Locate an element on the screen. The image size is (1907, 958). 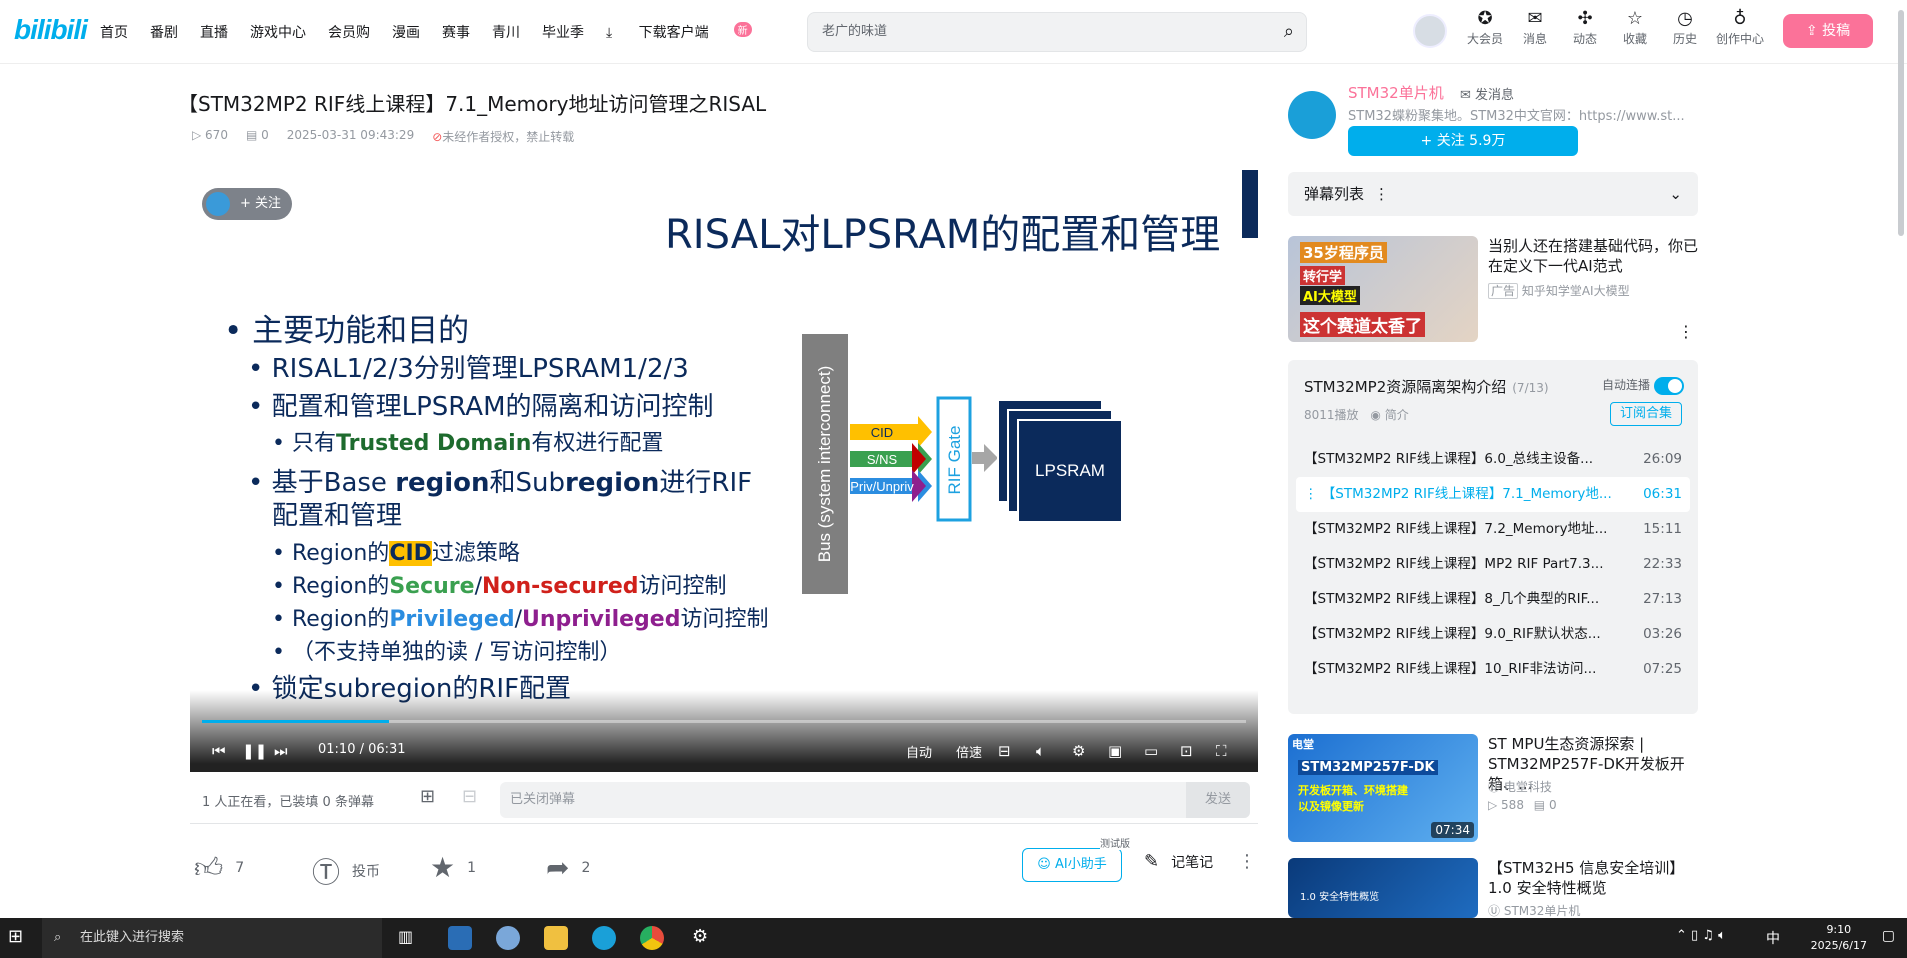
quality-button: 自动 is located at coordinates (919, 751).